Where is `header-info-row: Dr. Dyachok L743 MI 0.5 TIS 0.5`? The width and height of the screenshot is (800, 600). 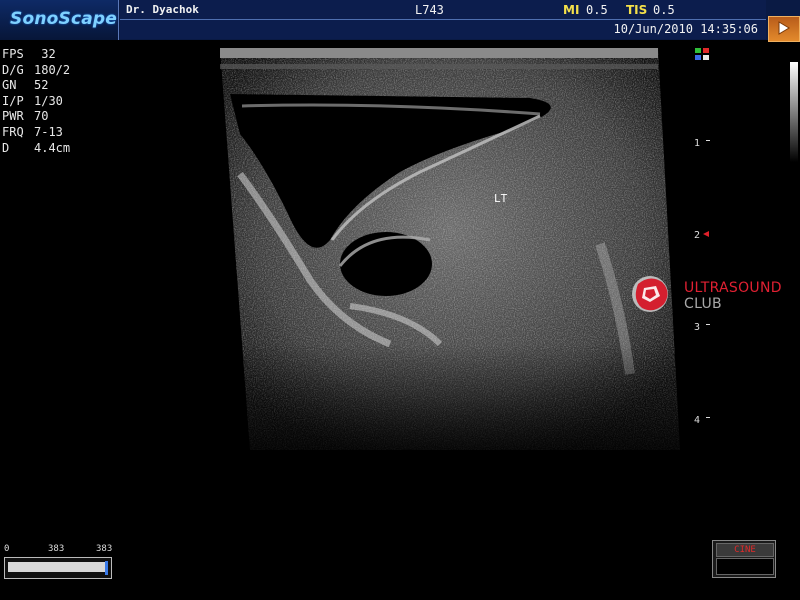
header-info-row: Dr. Dyachok L743 MI 0.5 TIS 0.5 is located at coordinates (443, 10).